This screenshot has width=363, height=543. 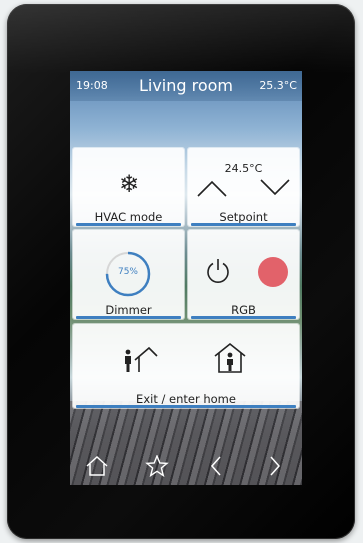 I want to click on setpoint-down-button, so click(x=275, y=188).